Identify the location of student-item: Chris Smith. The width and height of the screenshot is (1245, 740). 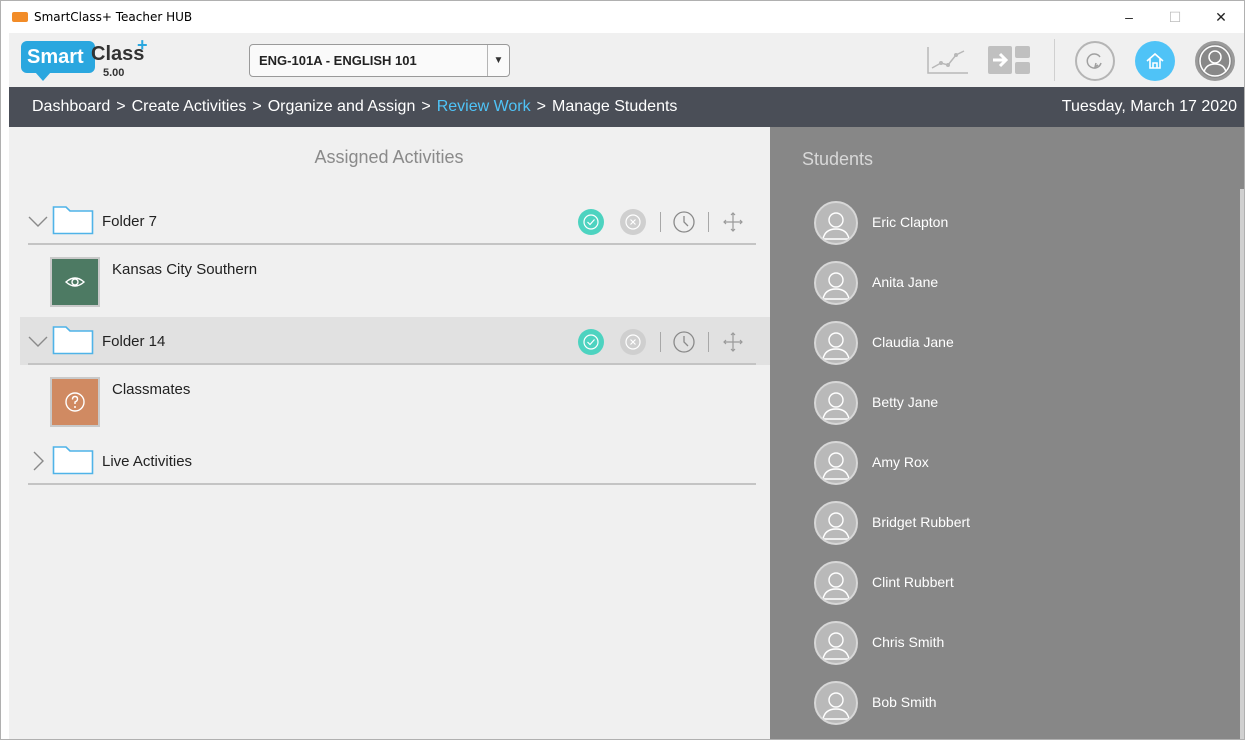
(994, 644).